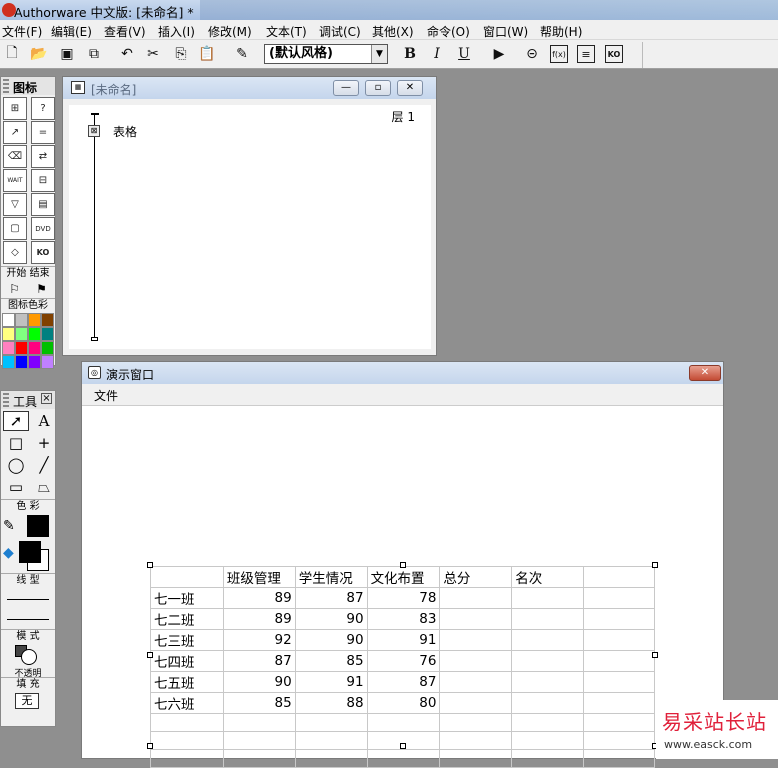 The height and width of the screenshot is (768, 778). I want to click on decision-icon: ▽, so click(15, 204).